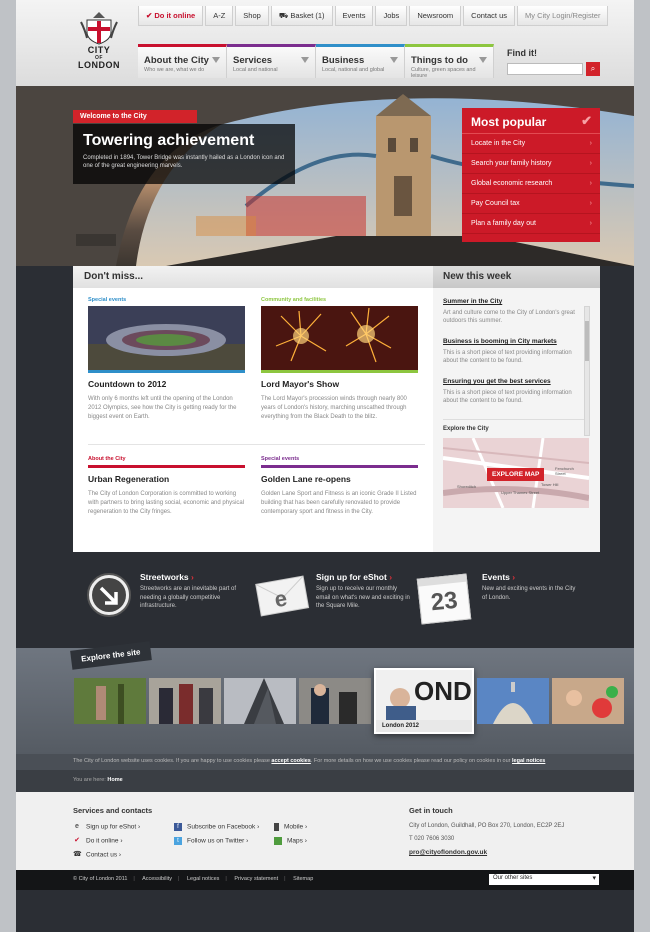 This screenshot has width=650, height=932. Describe the element at coordinates (290, 827) in the screenshot. I see `footer-link-mobile: Mobile ›` at that location.